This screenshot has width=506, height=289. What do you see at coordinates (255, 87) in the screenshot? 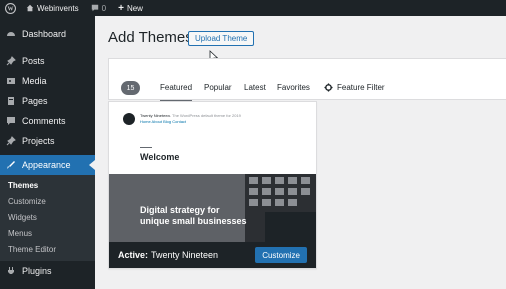
I see `tab-latest: Latest` at bounding box center [255, 87].